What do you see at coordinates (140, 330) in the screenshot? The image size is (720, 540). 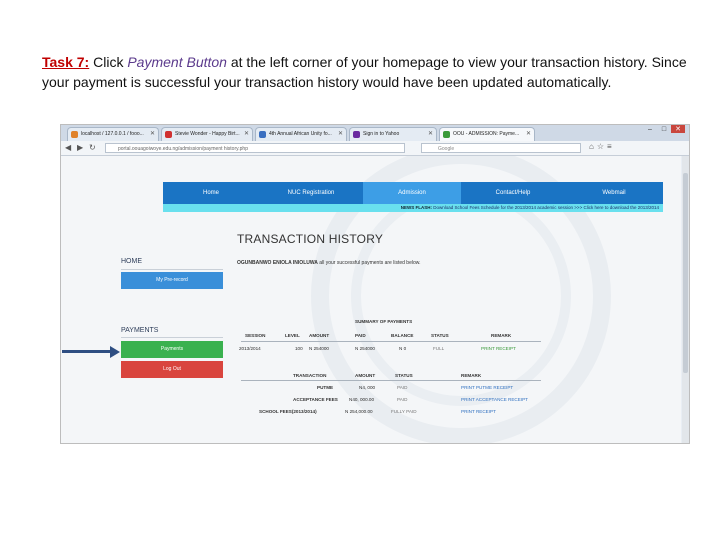 I see `sidebar-payments-heading: PAYMENTS` at bounding box center [140, 330].